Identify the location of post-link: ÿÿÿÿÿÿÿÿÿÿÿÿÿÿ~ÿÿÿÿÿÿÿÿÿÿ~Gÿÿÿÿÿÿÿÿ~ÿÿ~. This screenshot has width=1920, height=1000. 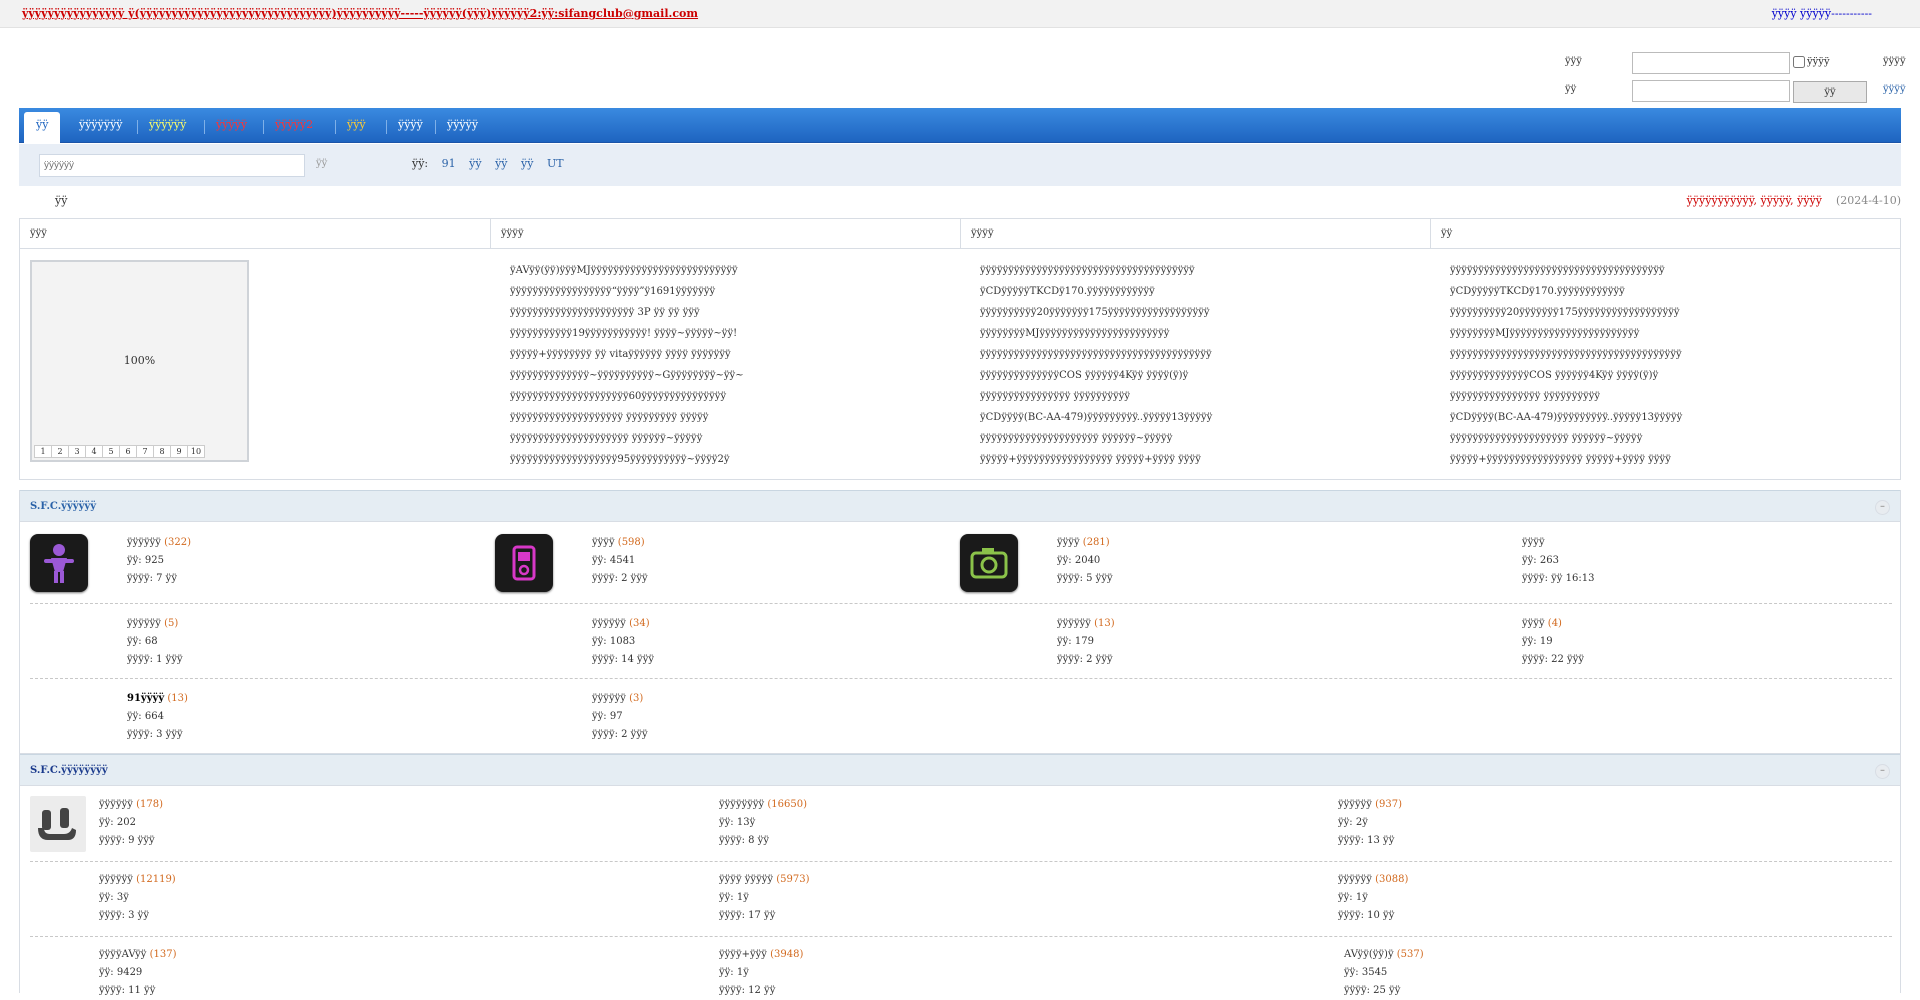
(627, 375).